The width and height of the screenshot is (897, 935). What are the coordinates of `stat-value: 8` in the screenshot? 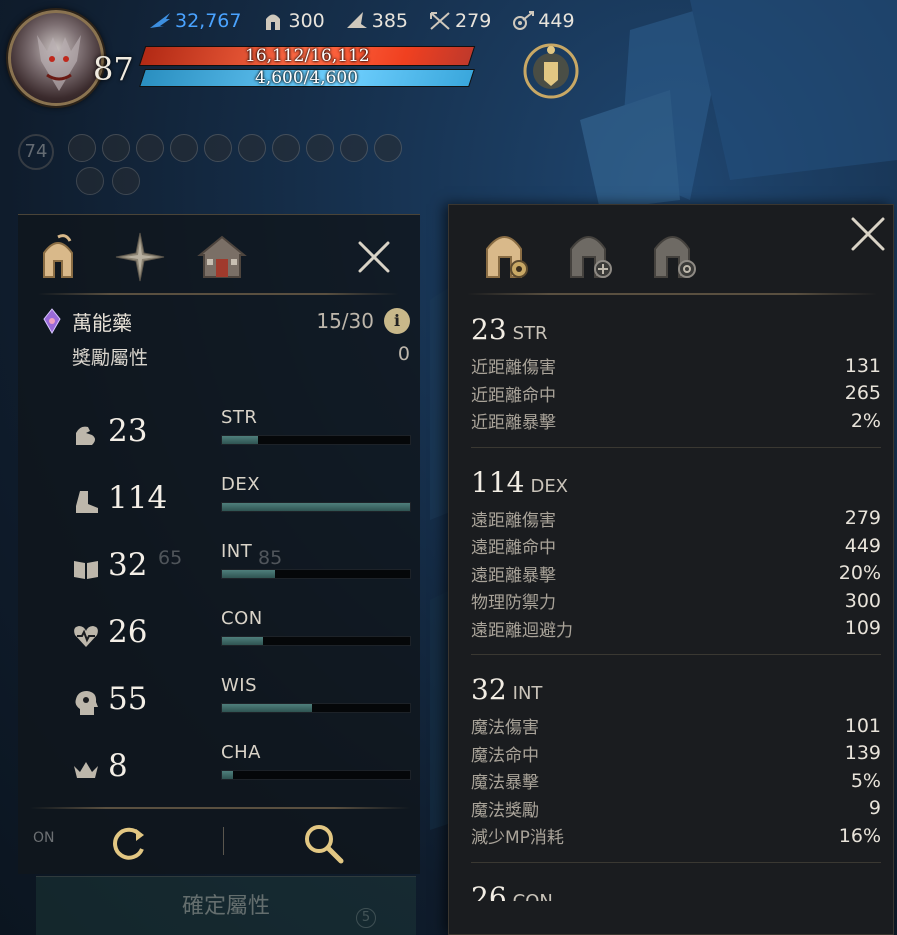 It's located at (118, 766).